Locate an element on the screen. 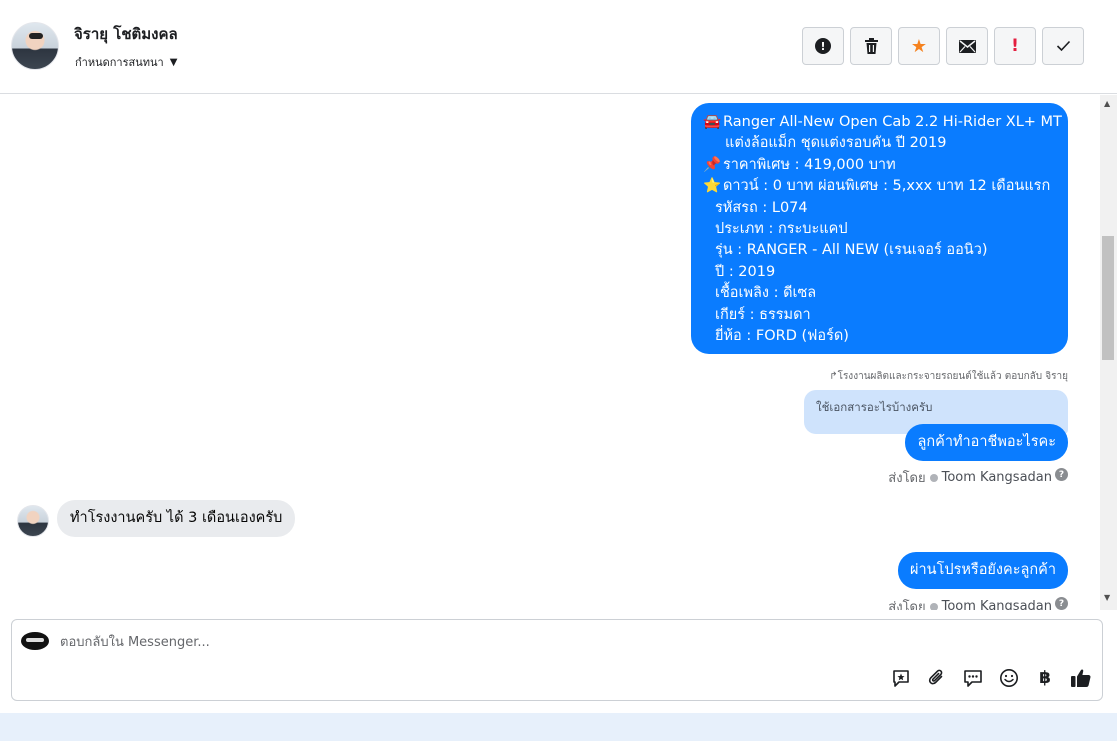 Image resolution: width=1117 pixels, height=741 pixels. baht-icon: ฿ is located at coordinates (1045, 678).